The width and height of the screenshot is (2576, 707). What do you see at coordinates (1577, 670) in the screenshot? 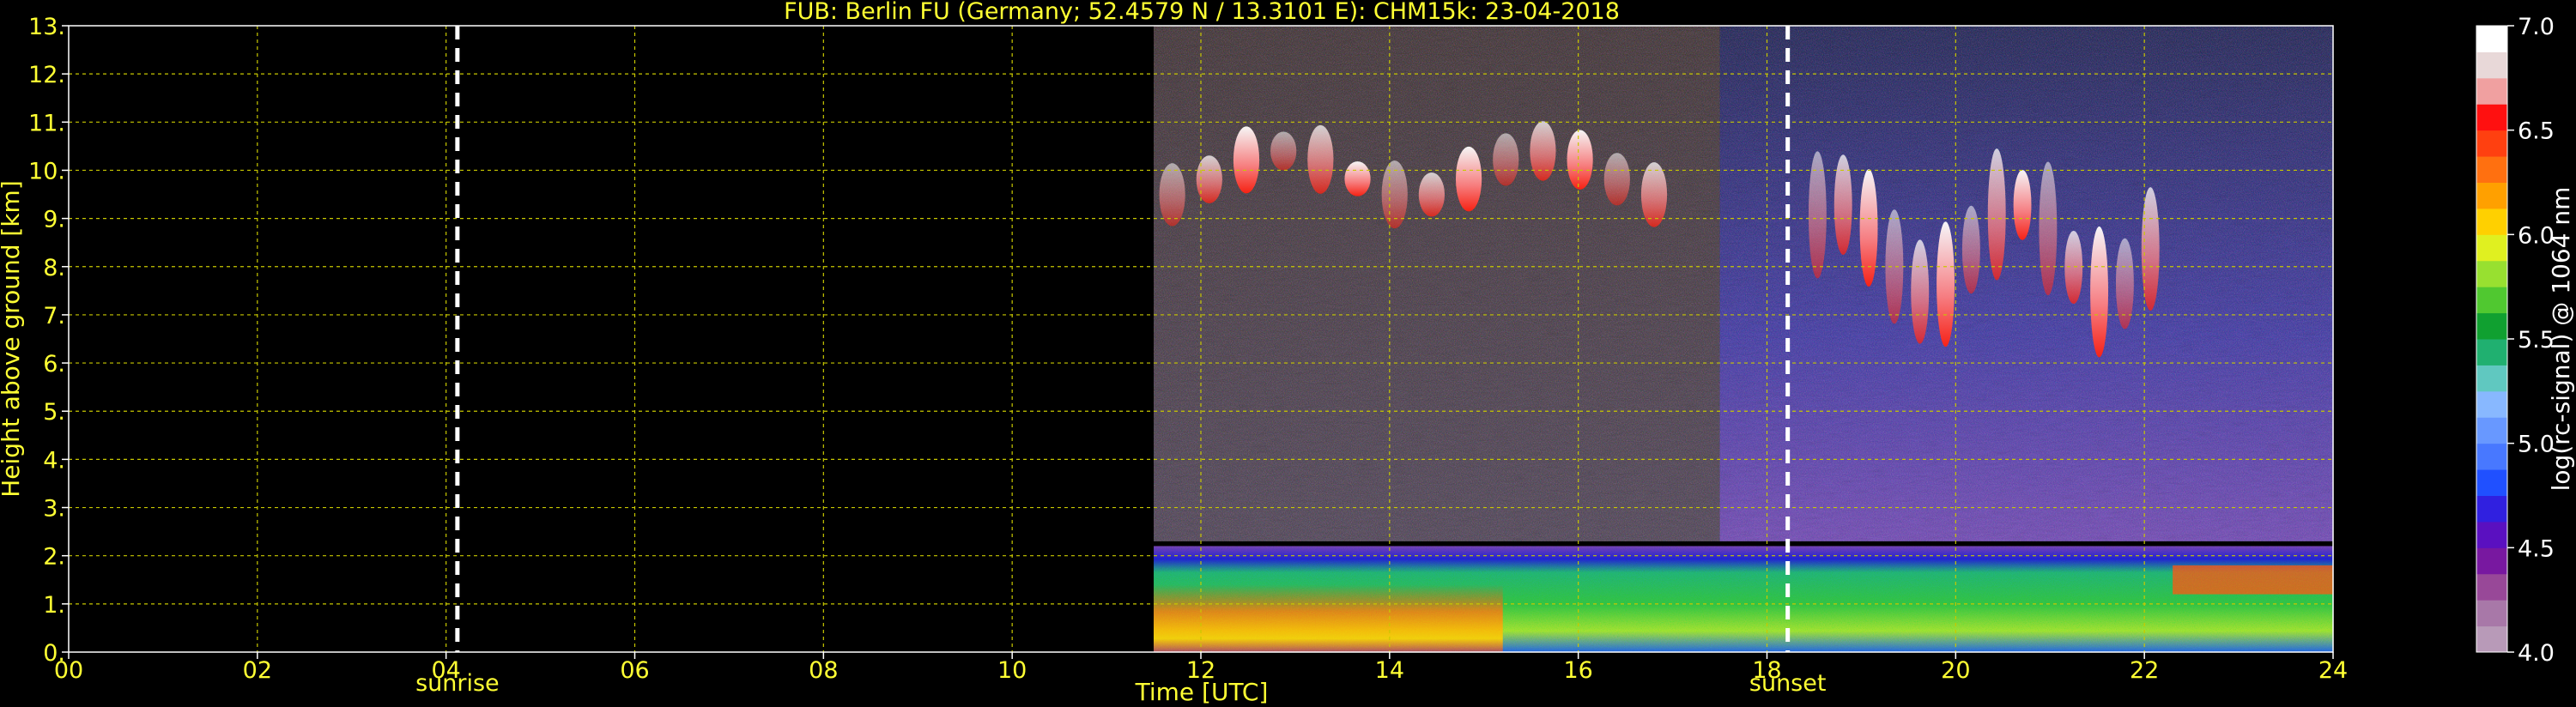
I see `x-tick-label: 16` at bounding box center [1577, 670].